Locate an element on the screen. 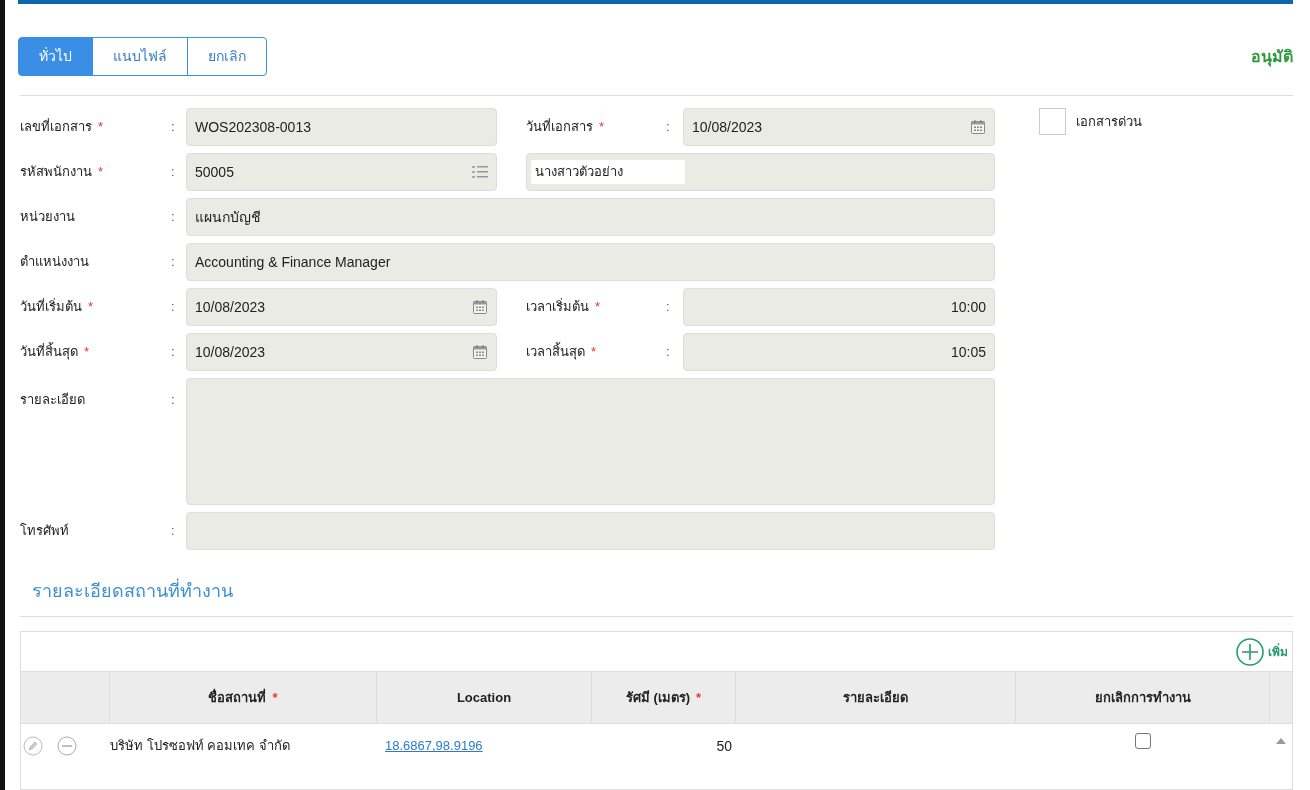 The height and width of the screenshot is (790, 1310). column-header: รายละเอียด is located at coordinates (876, 697).